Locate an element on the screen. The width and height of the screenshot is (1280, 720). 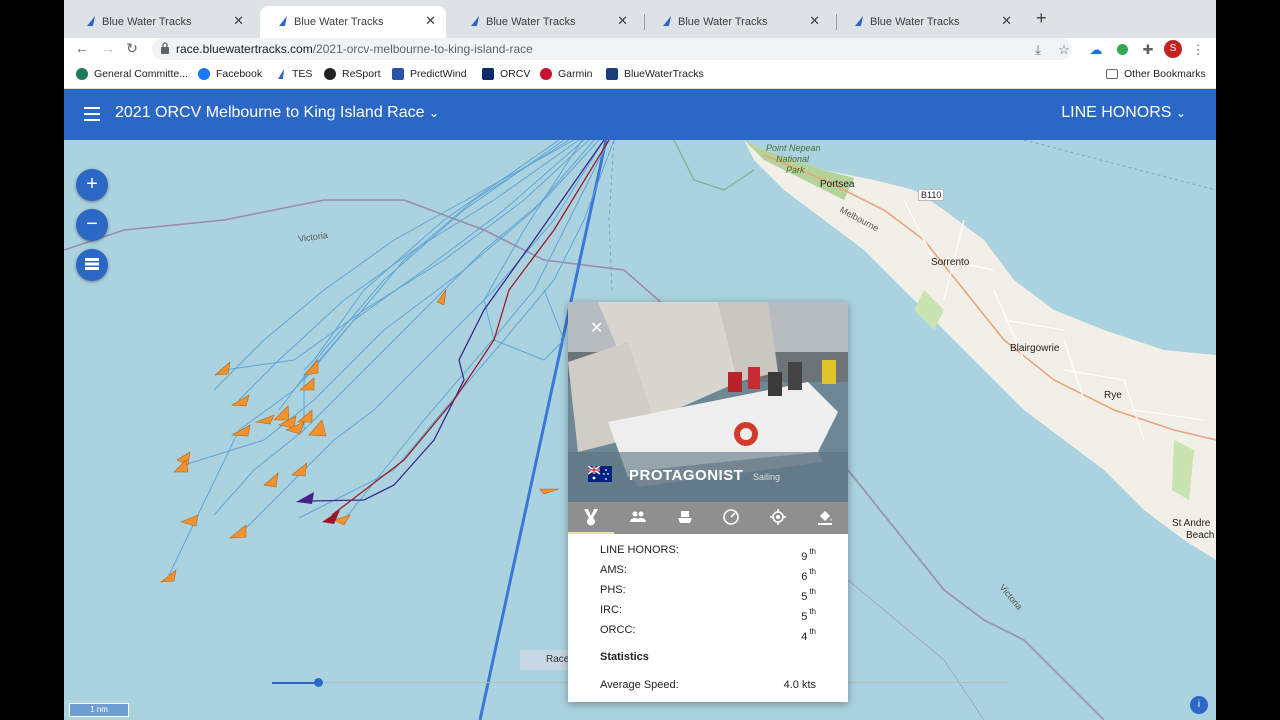
other-bookmarks: Other Bookmarks is located at coordinates (1156, 74).